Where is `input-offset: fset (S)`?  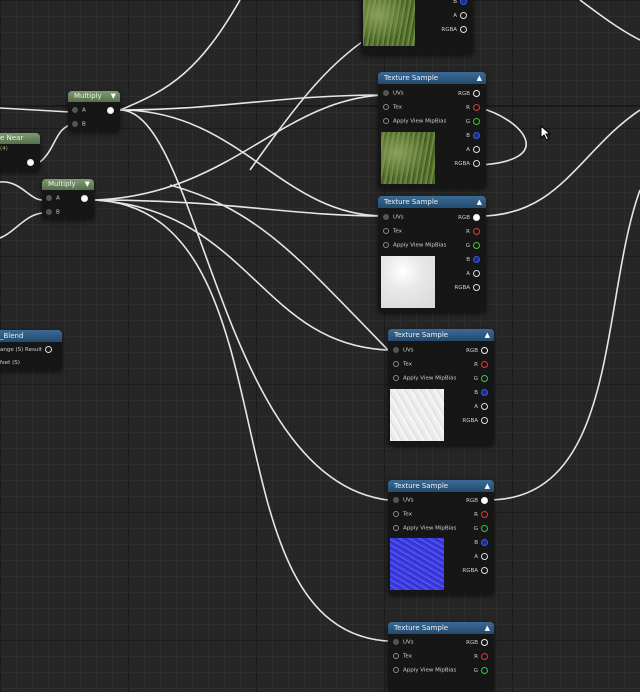
input-offset: fset (S) is located at coordinates (10, 363).